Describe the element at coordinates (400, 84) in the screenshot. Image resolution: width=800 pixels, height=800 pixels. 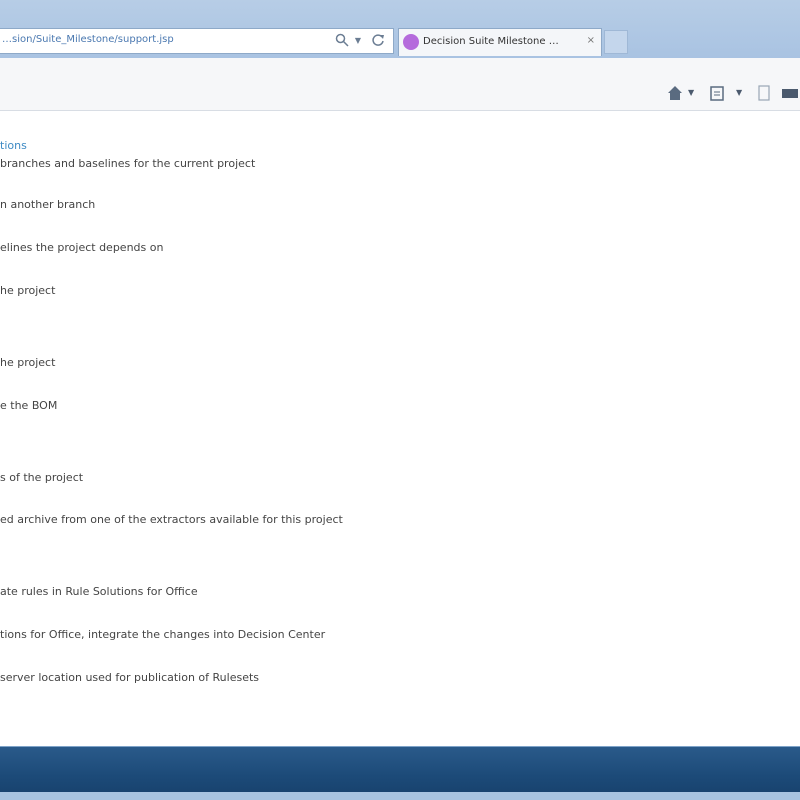
I see `command-bar: ▼ ▼` at that location.